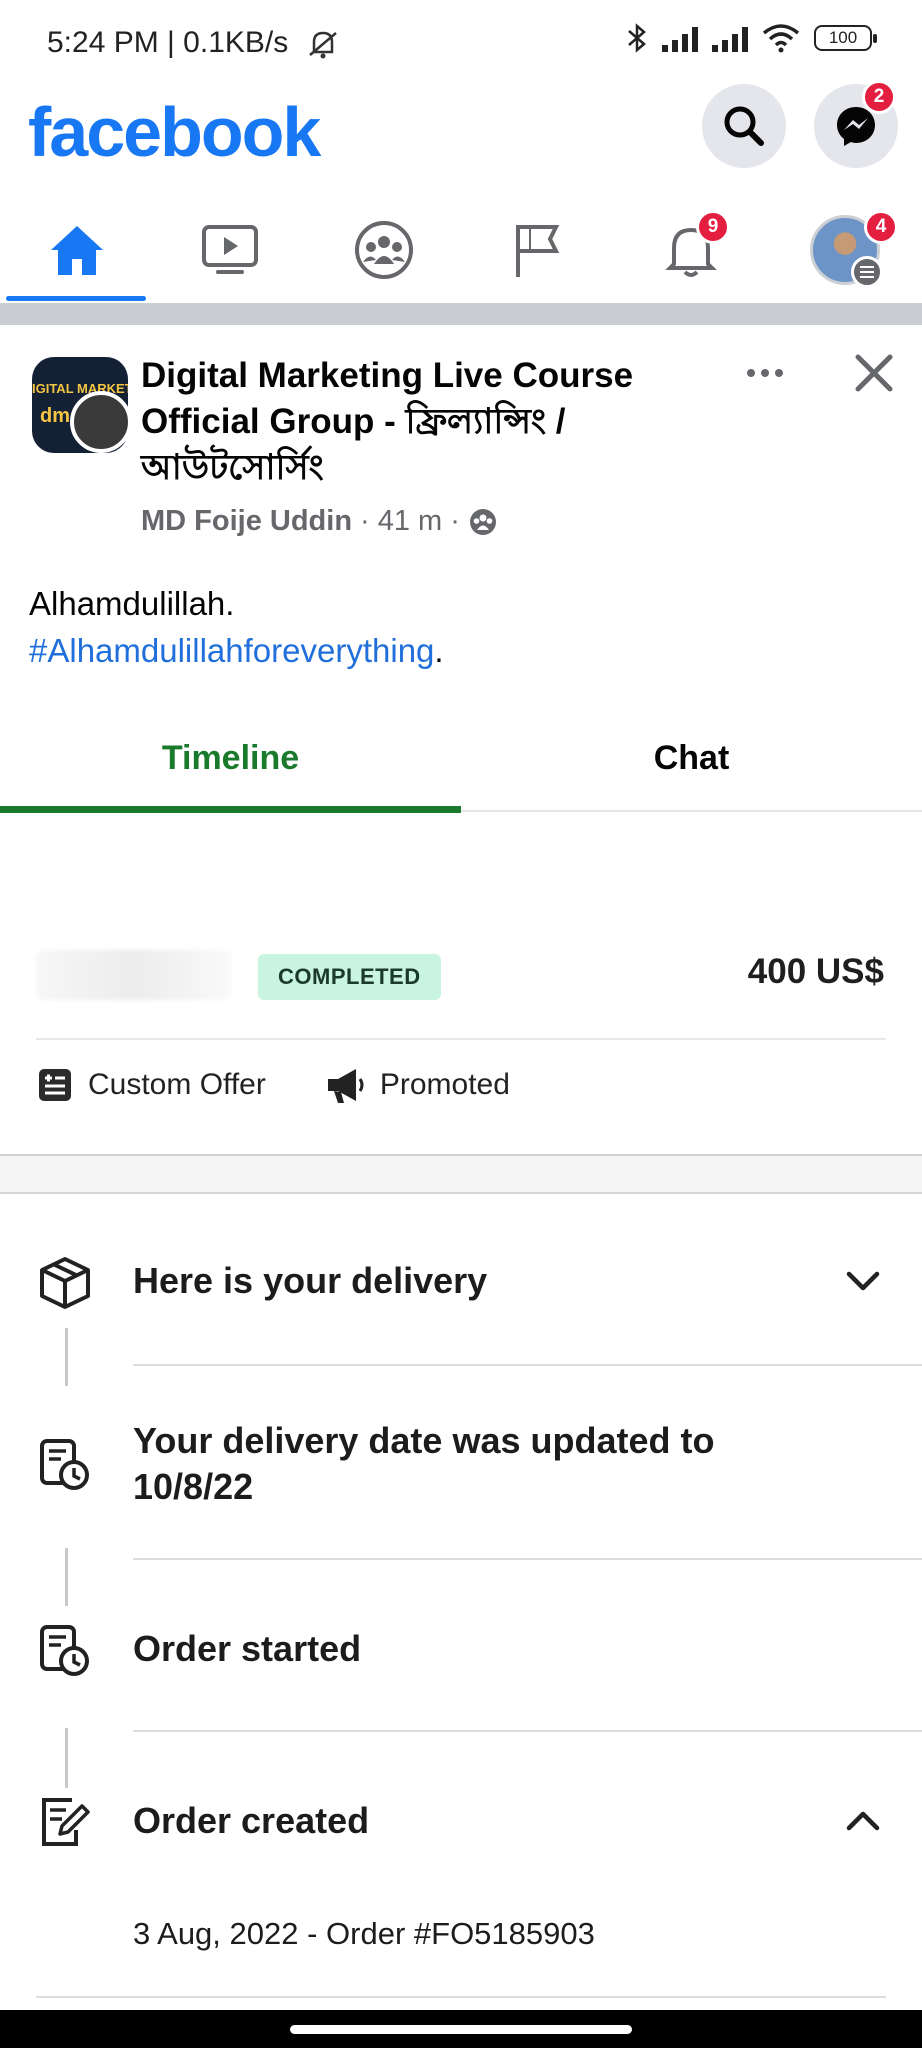 Image resolution: width=922 pixels, height=2048 pixels. Describe the element at coordinates (101, 422) in the screenshot. I see `author-avatar` at that location.